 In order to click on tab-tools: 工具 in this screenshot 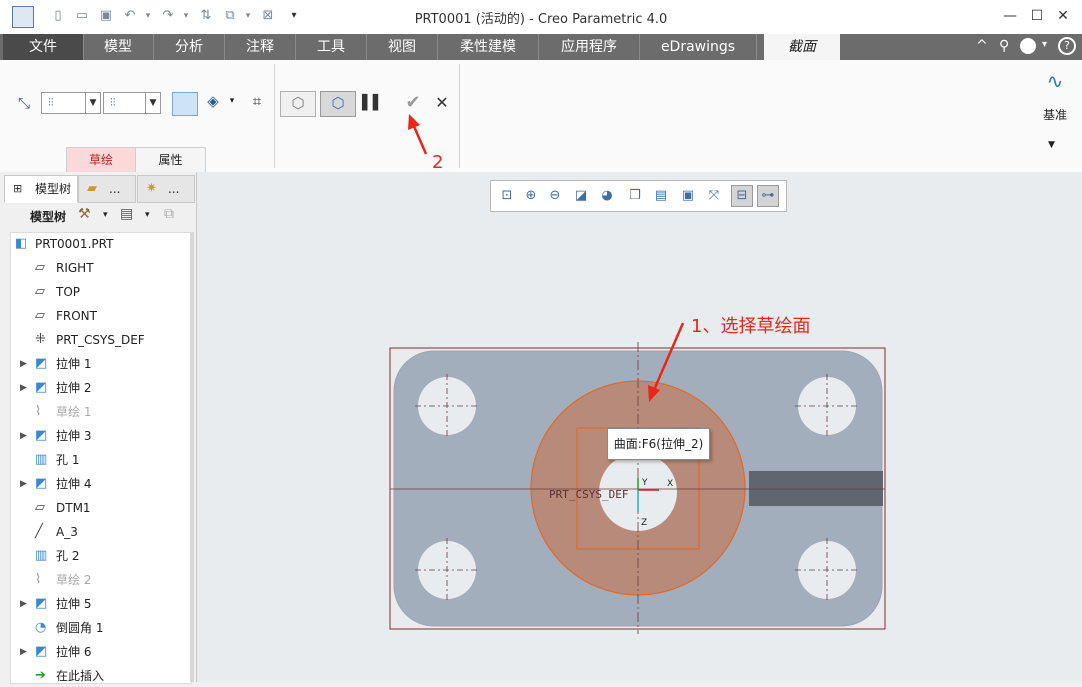, I will do `click(331, 47)`.